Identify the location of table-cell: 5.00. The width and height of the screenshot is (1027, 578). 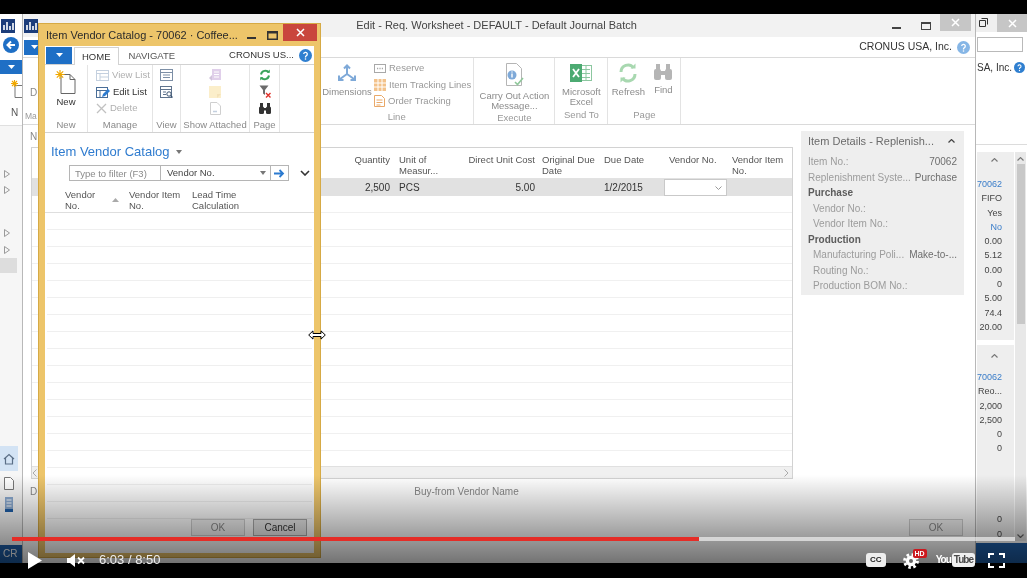
(525, 187).